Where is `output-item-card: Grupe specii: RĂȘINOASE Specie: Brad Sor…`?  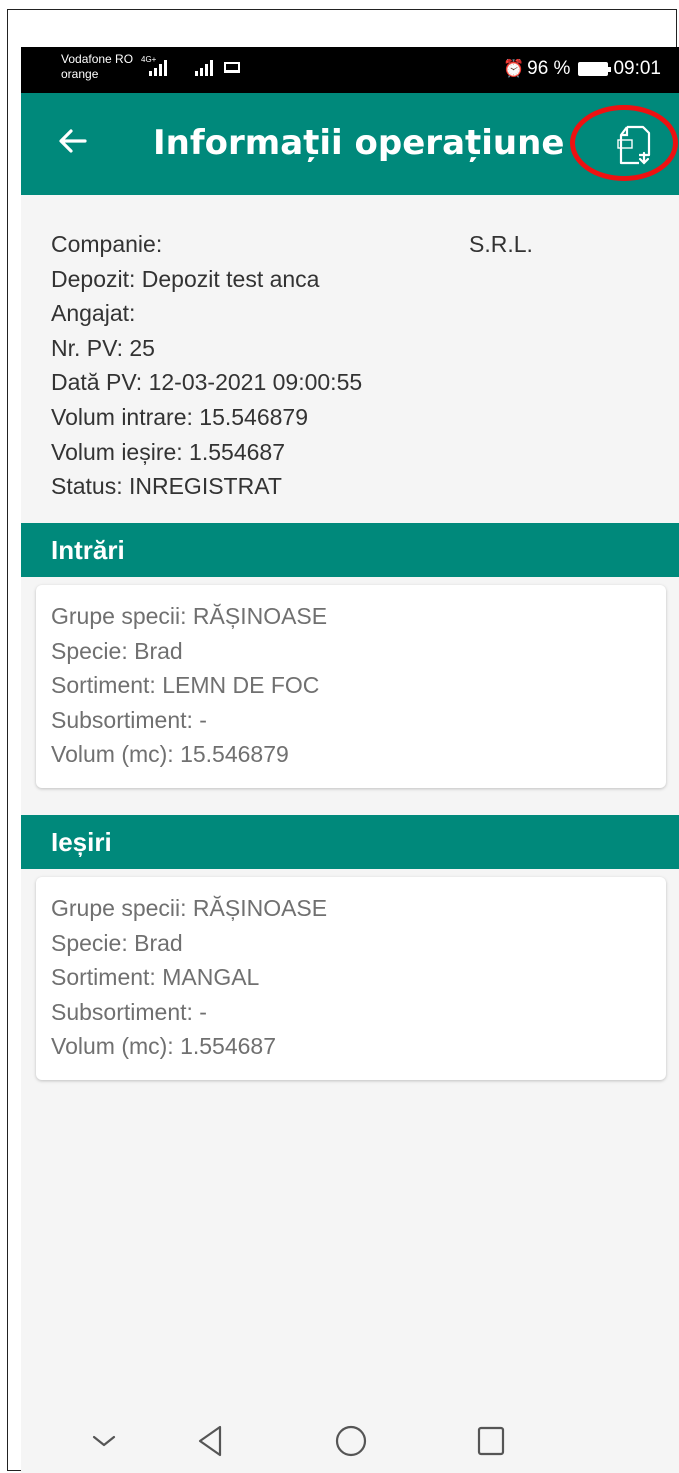 output-item-card: Grupe specii: RĂȘINOASE Specie: Brad Sor… is located at coordinates (351, 978).